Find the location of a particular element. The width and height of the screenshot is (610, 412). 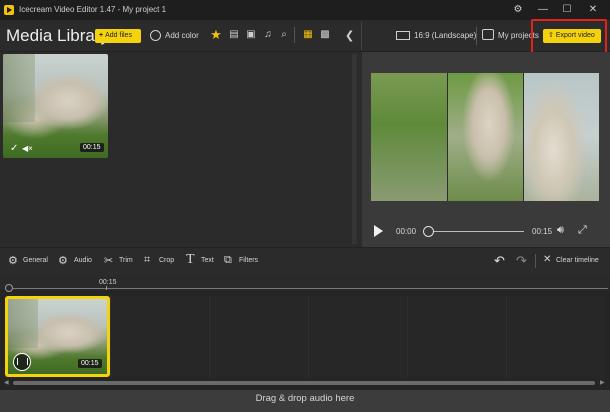

toolbar-divider is located at coordinates (476, 36).